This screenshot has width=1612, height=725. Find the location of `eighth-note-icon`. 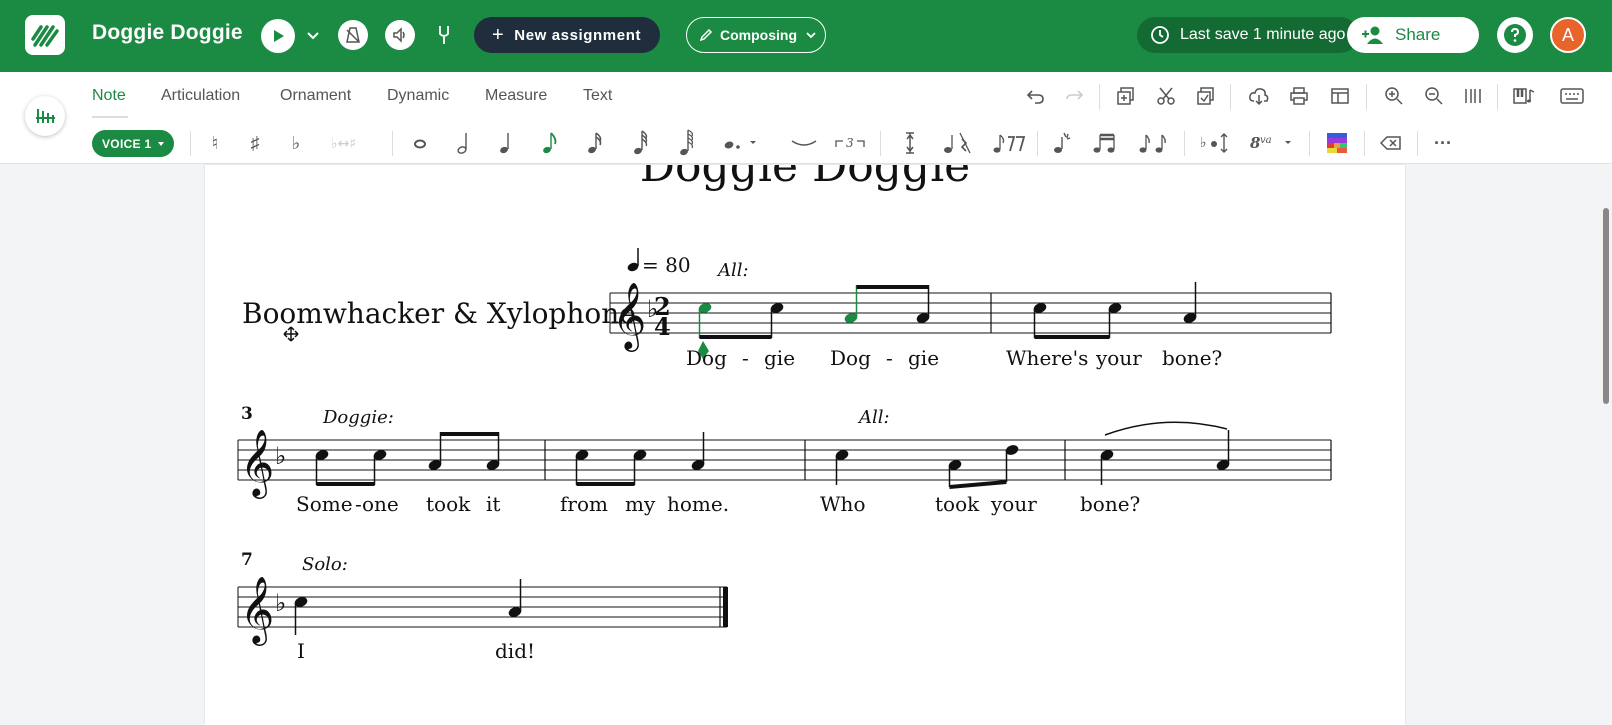

eighth-note-icon is located at coordinates (549, 143).